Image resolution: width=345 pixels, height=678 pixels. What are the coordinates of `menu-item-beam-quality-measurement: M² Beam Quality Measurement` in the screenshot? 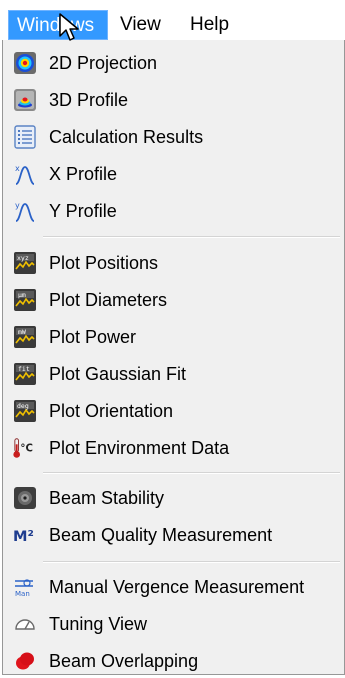 It's located at (175, 535).